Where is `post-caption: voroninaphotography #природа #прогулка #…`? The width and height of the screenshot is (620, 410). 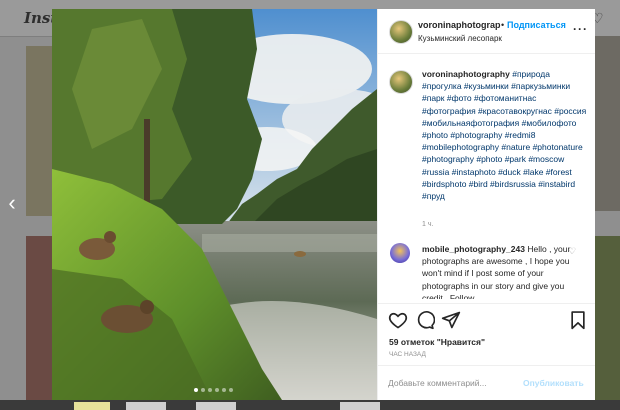 post-caption: voroninaphotography #природа #прогулка #… is located at coordinates (504, 135).